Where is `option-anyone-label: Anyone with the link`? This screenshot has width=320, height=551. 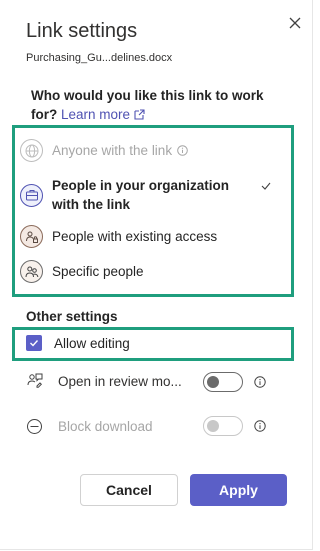
option-anyone-label: Anyone with the link is located at coordinates (112, 150).